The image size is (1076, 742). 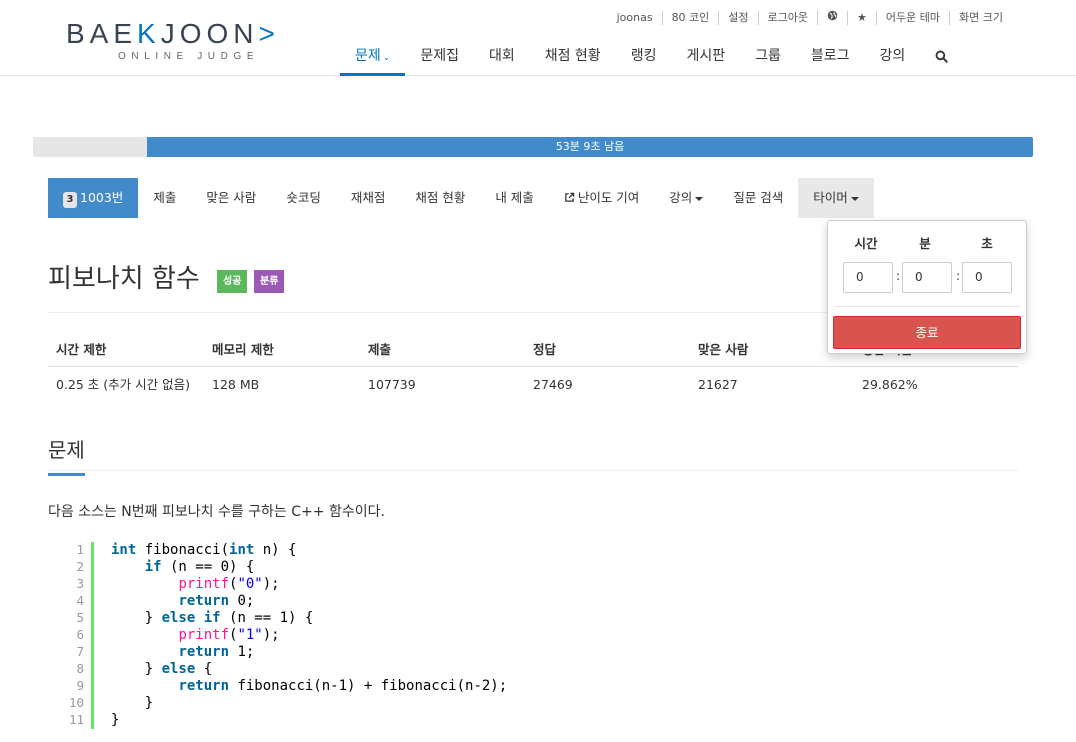 What do you see at coordinates (373, 58) in the screenshot?
I see `nav-problem: 문제 ⌄` at bounding box center [373, 58].